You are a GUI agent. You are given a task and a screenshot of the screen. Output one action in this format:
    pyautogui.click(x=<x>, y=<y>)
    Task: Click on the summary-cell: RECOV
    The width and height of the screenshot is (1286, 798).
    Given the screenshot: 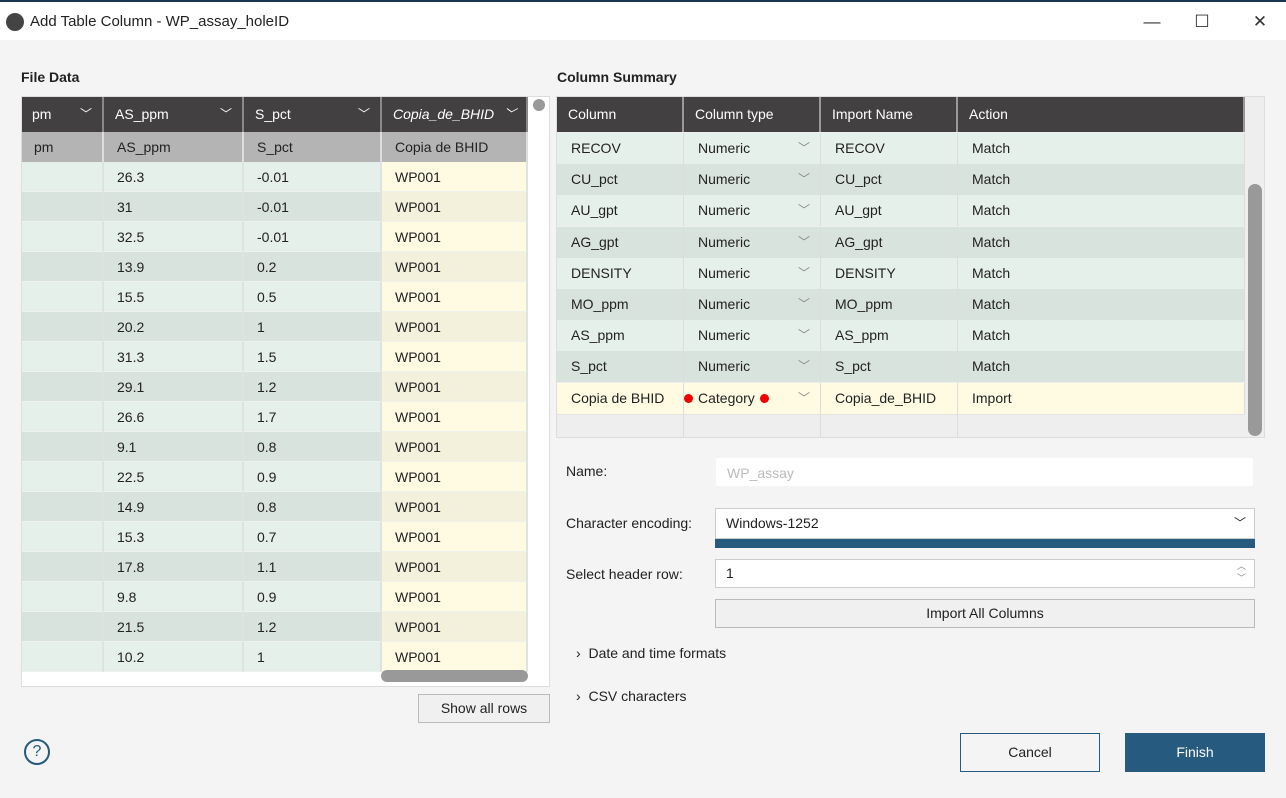 What is the action you would take?
    pyautogui.click(x=620, y=148)
    